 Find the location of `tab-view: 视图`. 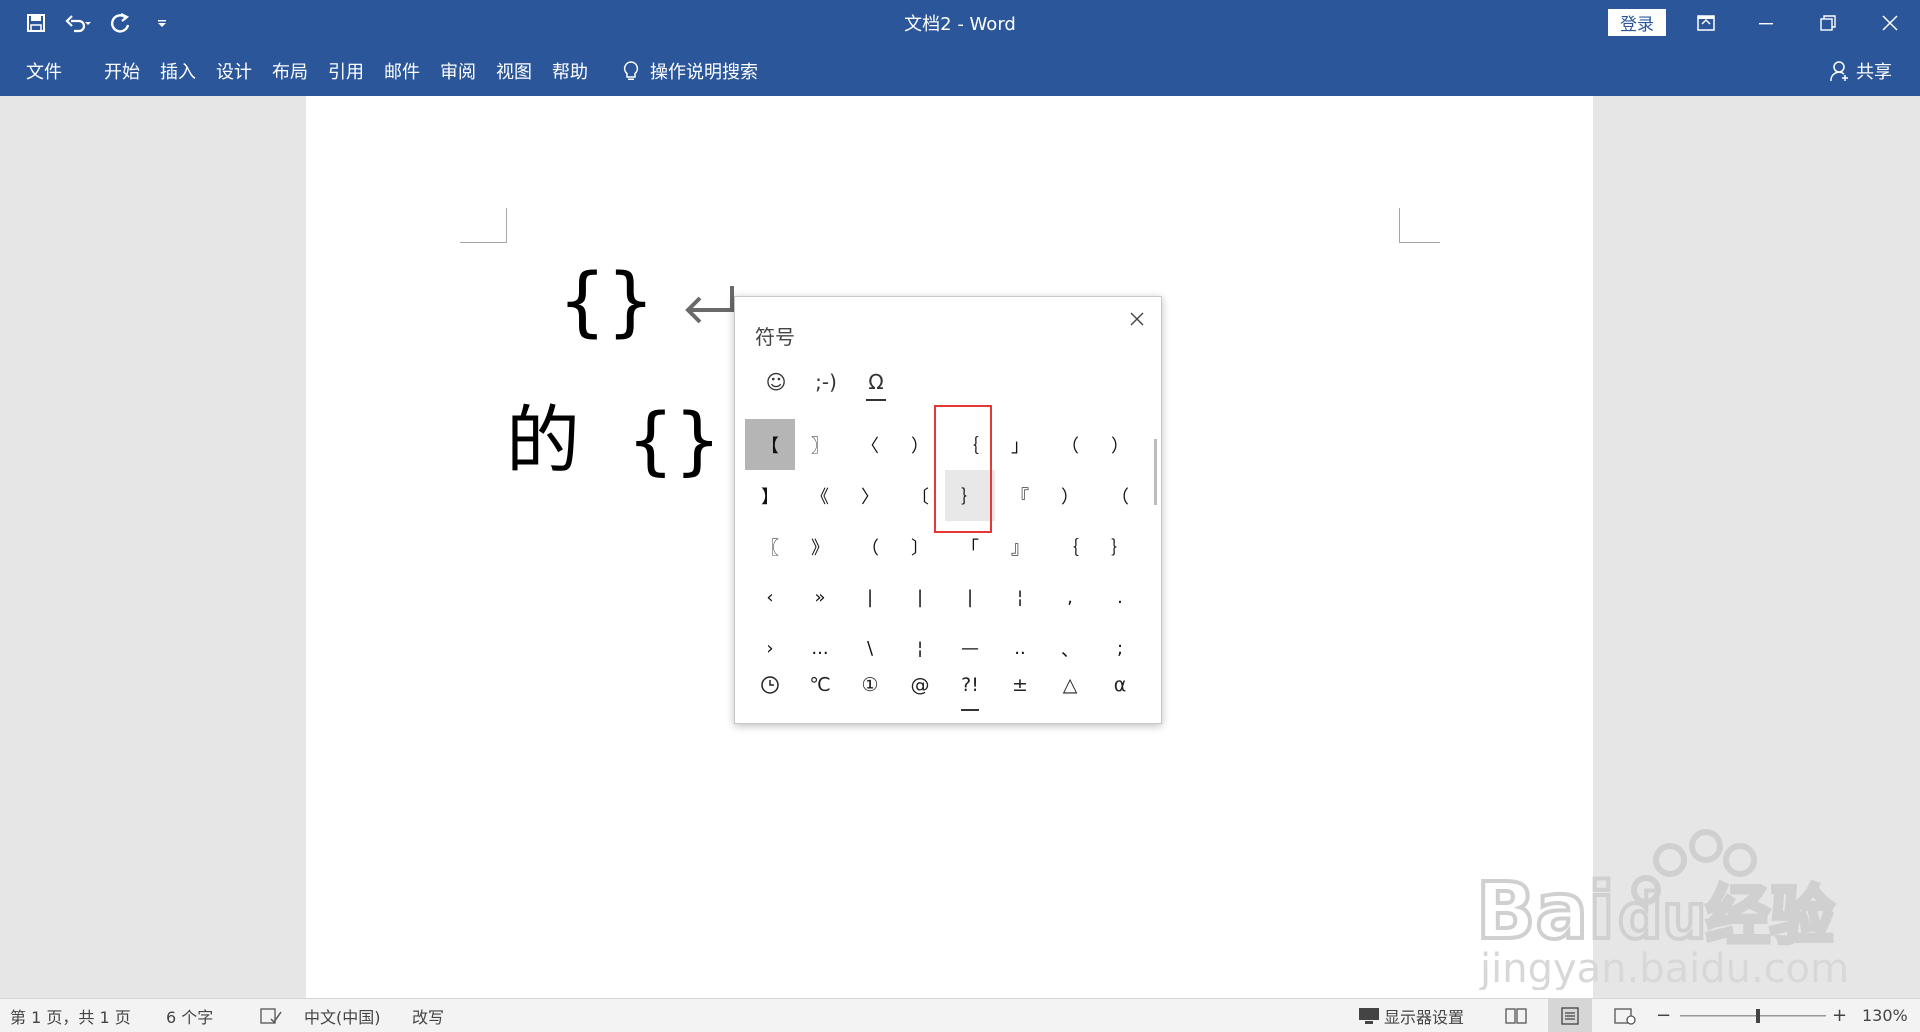

tab-view: 视图 is located at coordinates (514, 71).